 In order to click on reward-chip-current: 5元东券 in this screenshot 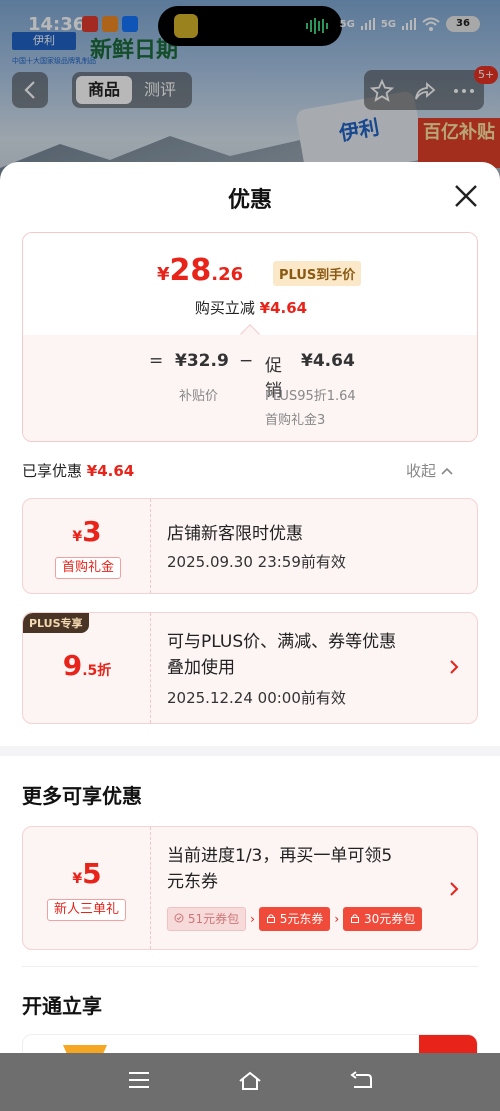, I will do `click(294, 919)`.